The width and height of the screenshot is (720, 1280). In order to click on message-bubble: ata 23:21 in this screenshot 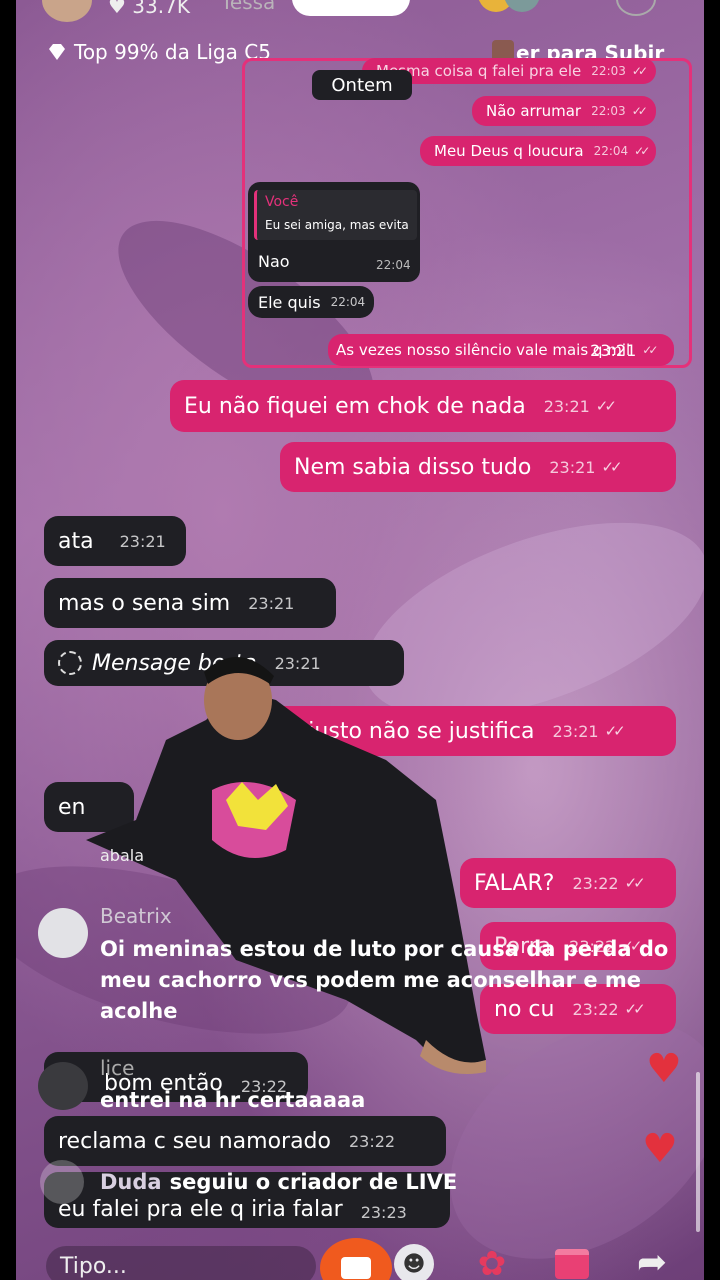, I will do `click(115, 541)`.